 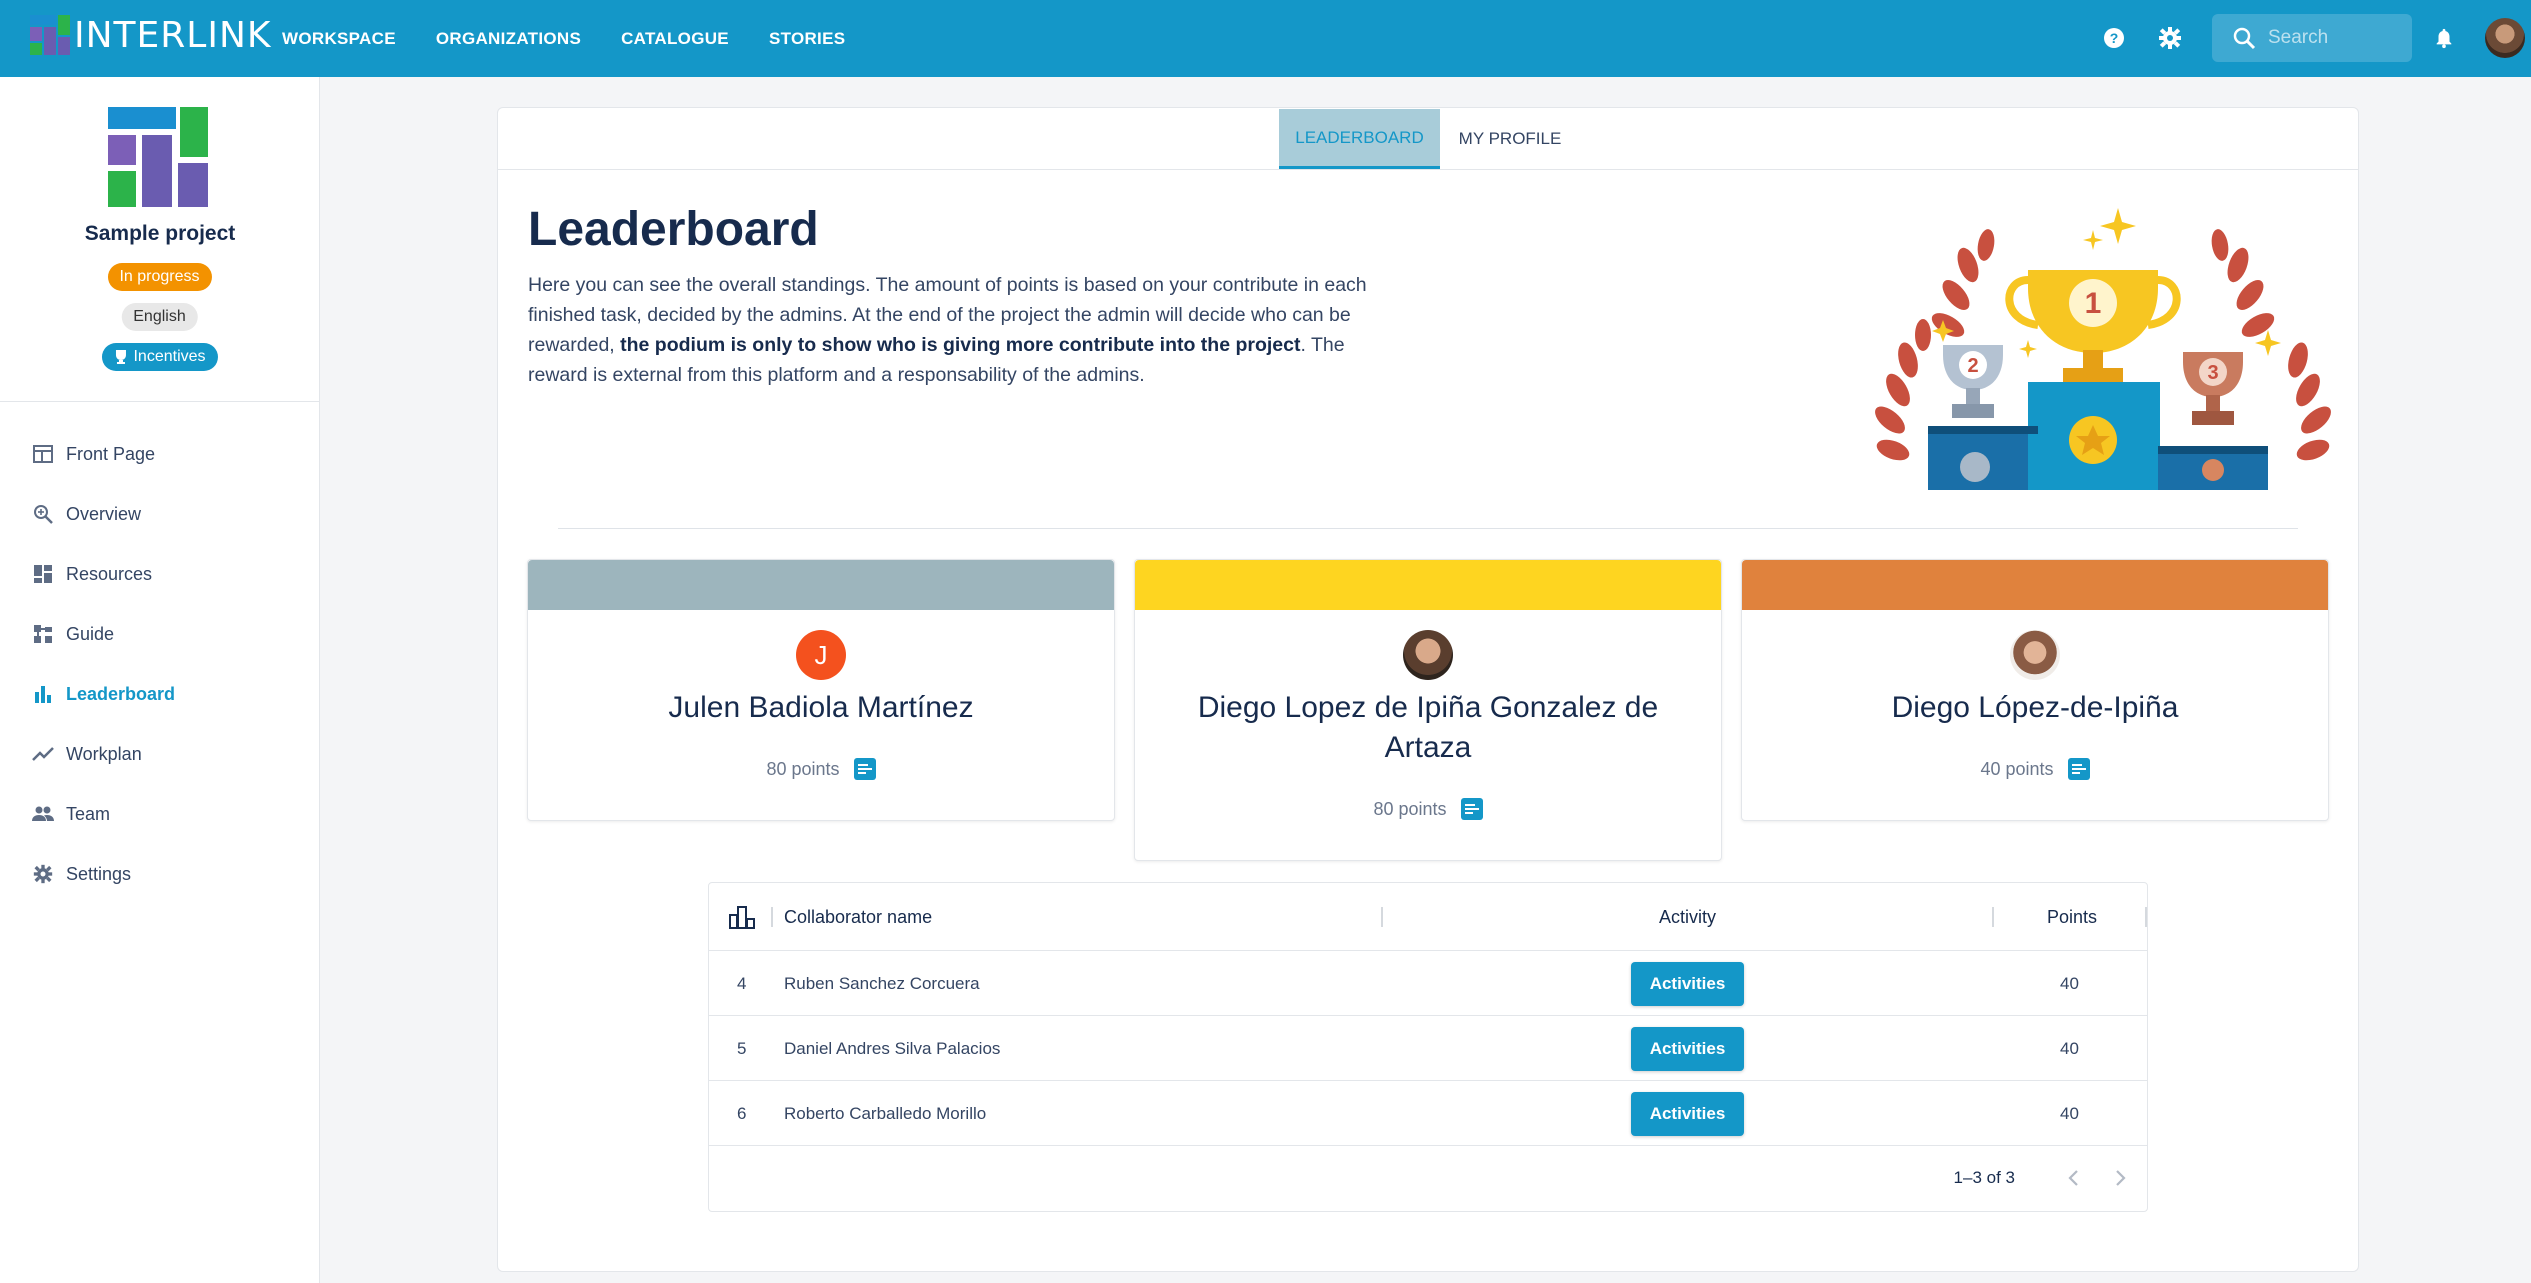 I want to click on podium-band, so click(x=1428, y=585).